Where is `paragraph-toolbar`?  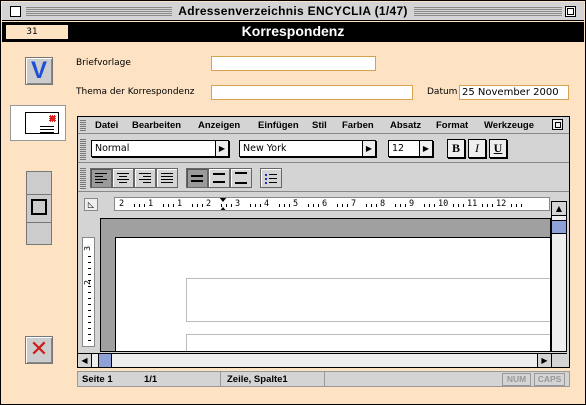 paragraph-toolbar is located at coordinates (323, 178).